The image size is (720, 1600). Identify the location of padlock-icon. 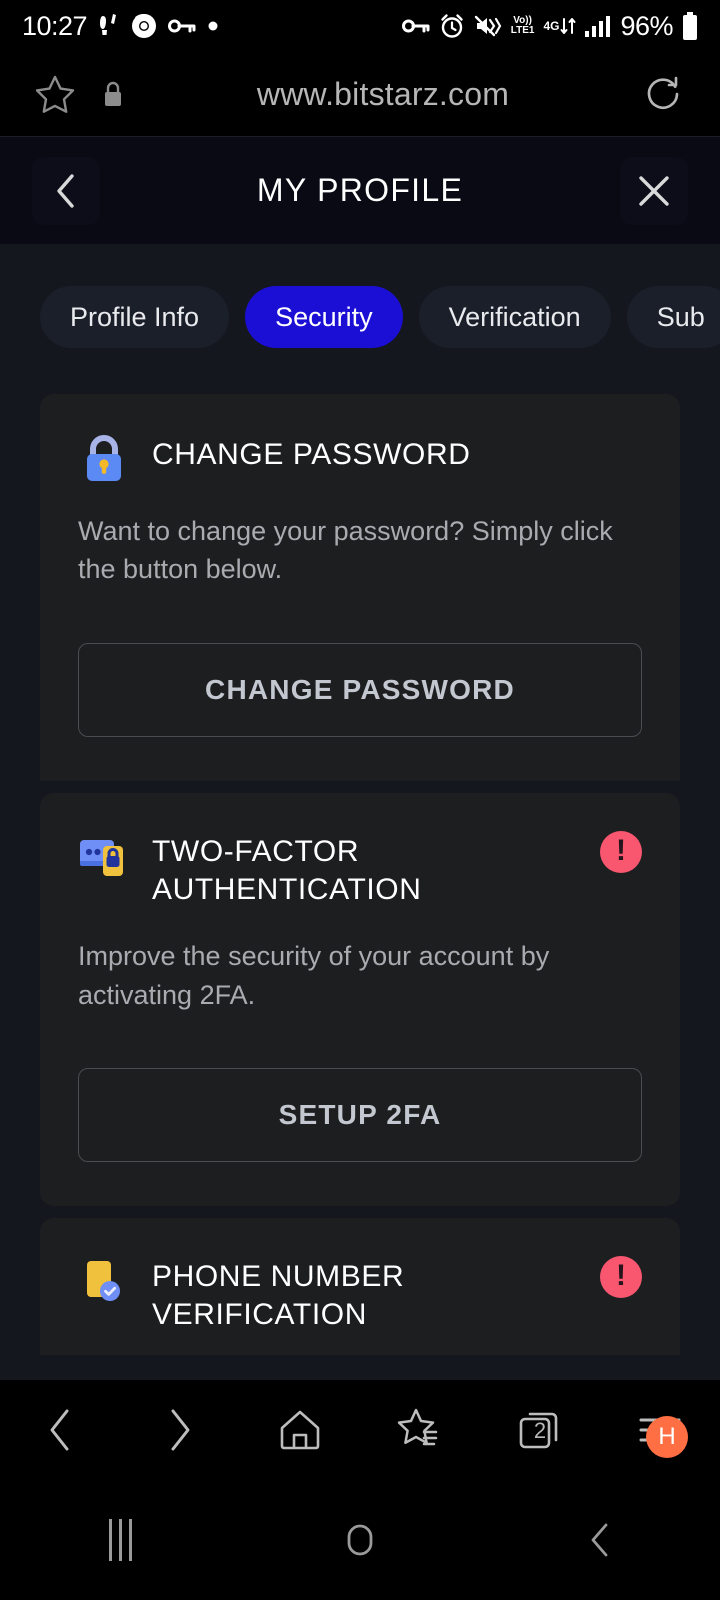
(104, 458).